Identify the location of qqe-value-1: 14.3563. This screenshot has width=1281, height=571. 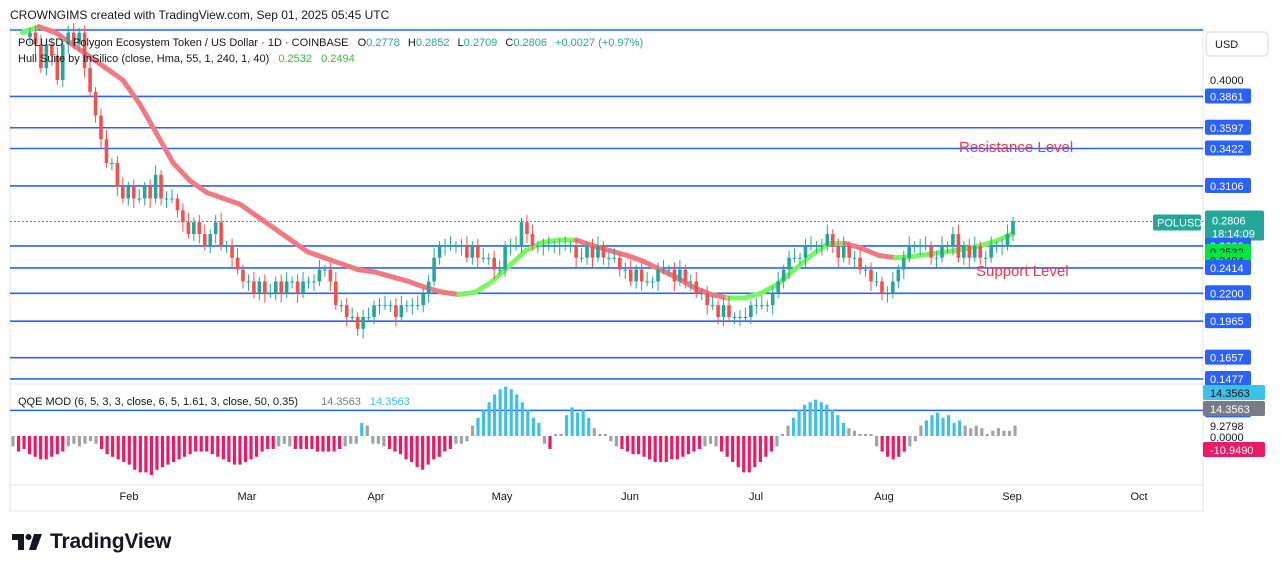
(341, 402).